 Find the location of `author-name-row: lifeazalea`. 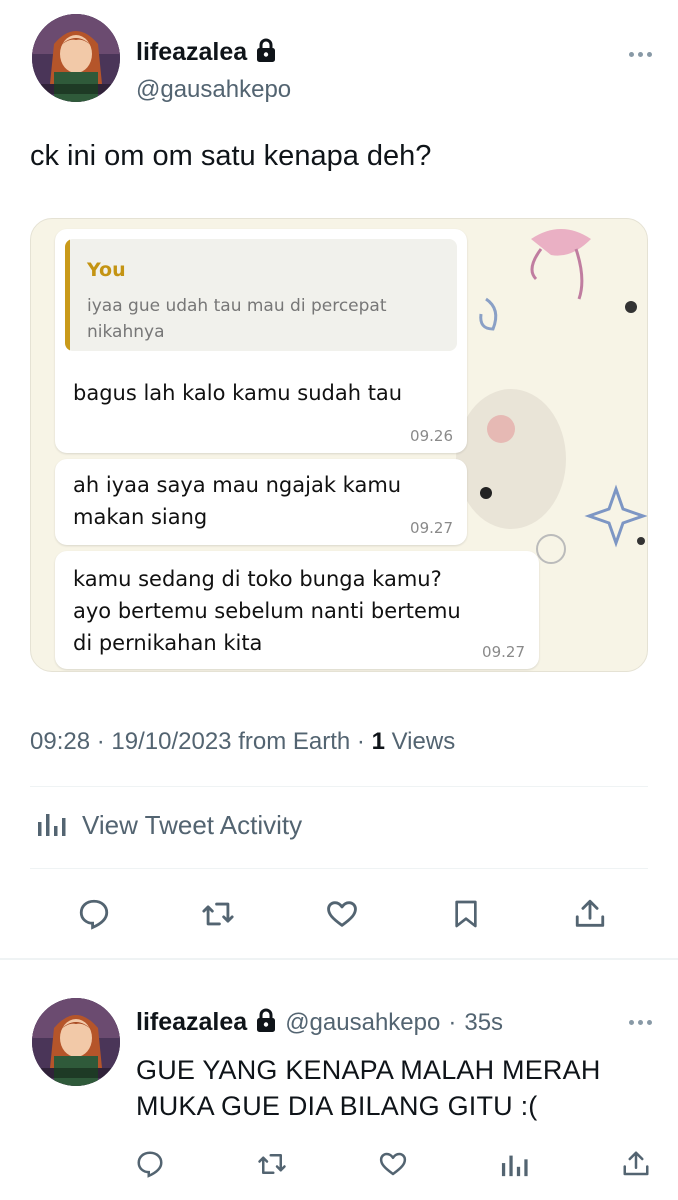

author-name-row: lifeazalea is located at coordinates (206, 52).